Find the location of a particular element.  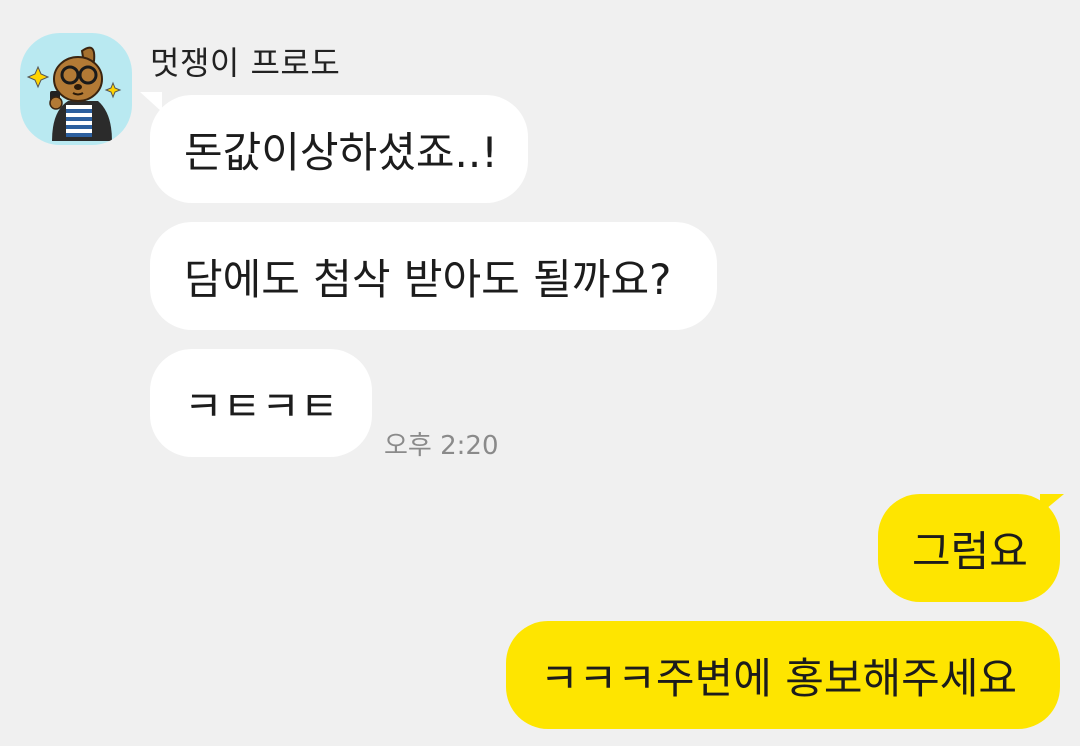

outgoing-message-2: ㅋㅋㅋ주변에 홍보해주세요 is located at coordinates (783, 675).